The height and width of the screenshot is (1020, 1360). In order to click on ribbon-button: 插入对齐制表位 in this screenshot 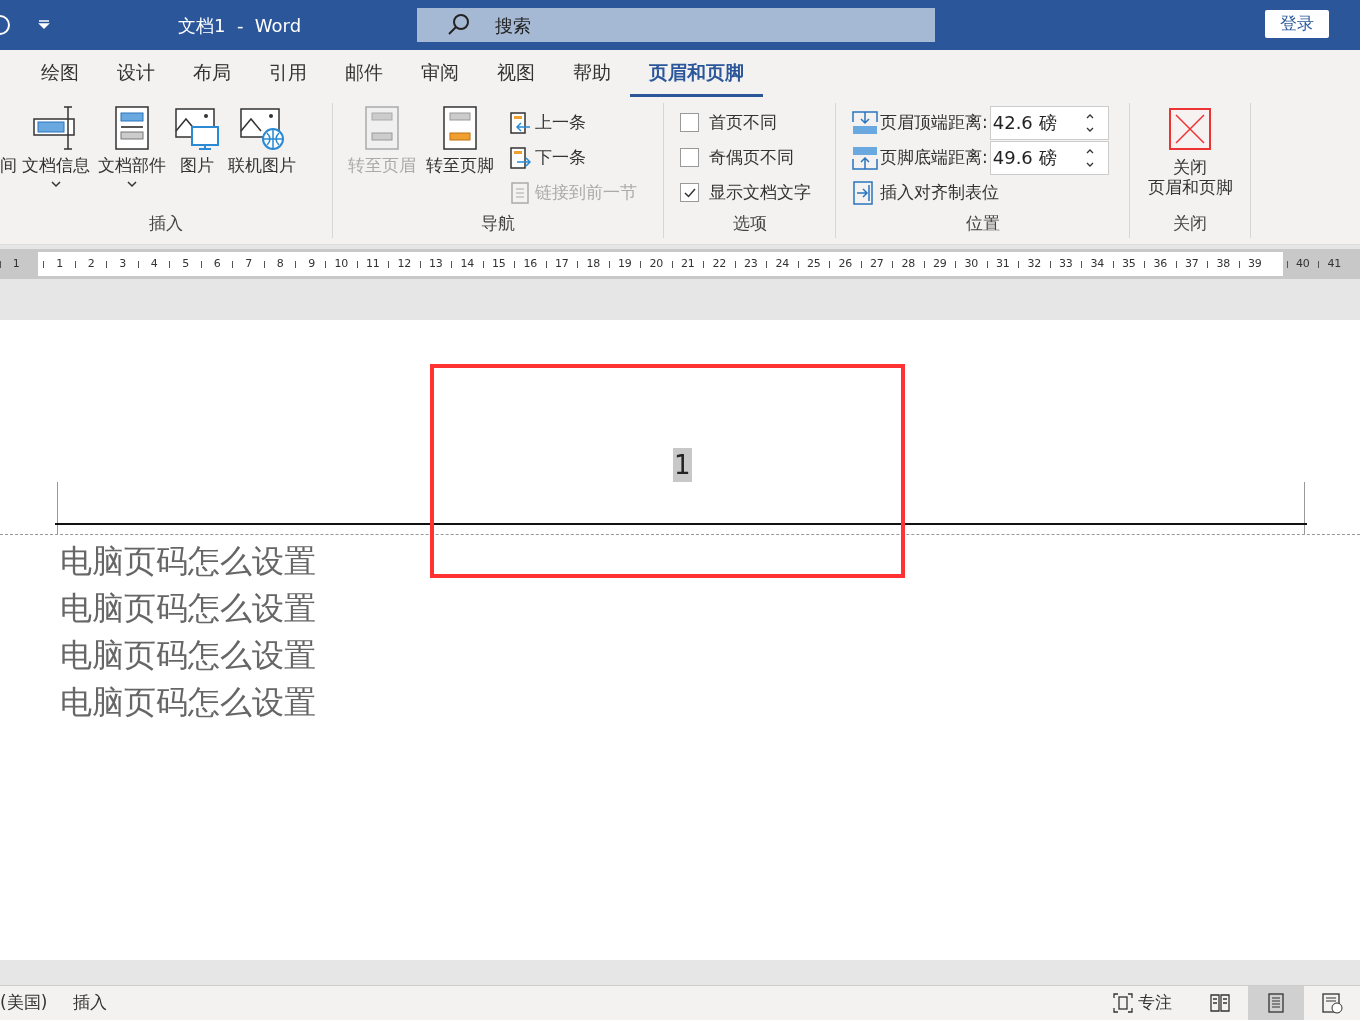, I will do `click(925, 192)`.